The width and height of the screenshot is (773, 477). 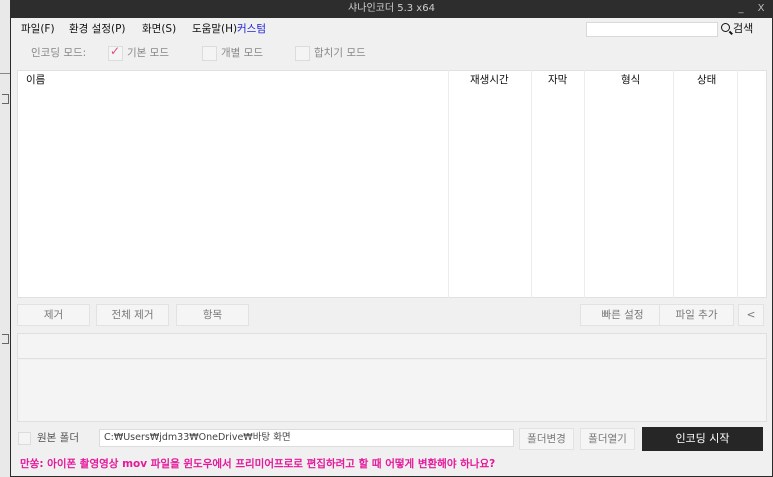 I want to click on mode-individual-label: 개별 모드, so click(x=242, y=53).